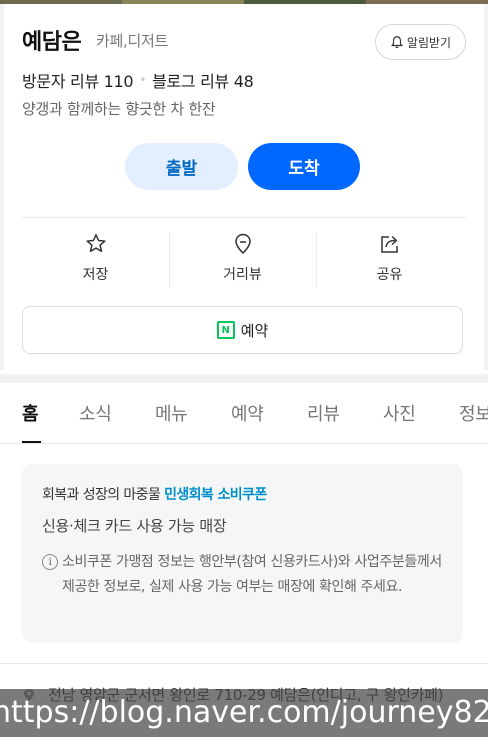  What do you see at coordinates (132, 41) in the screenshot?
I see `place-category: 카페,디저트` at bounding box center [132, 41].